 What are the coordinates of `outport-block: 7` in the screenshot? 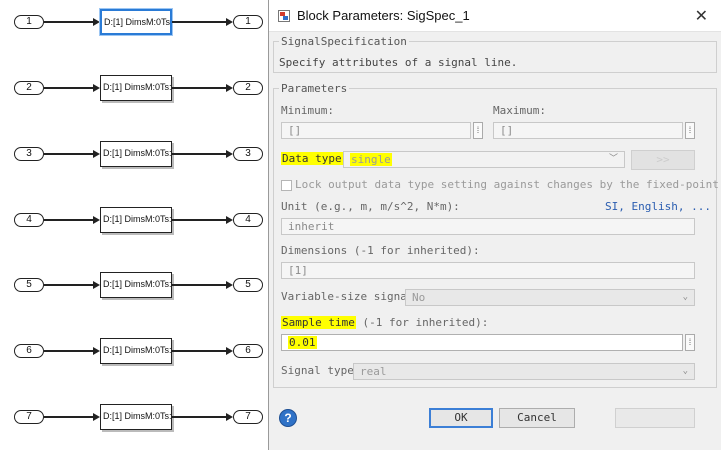 It's located at (248, 417).